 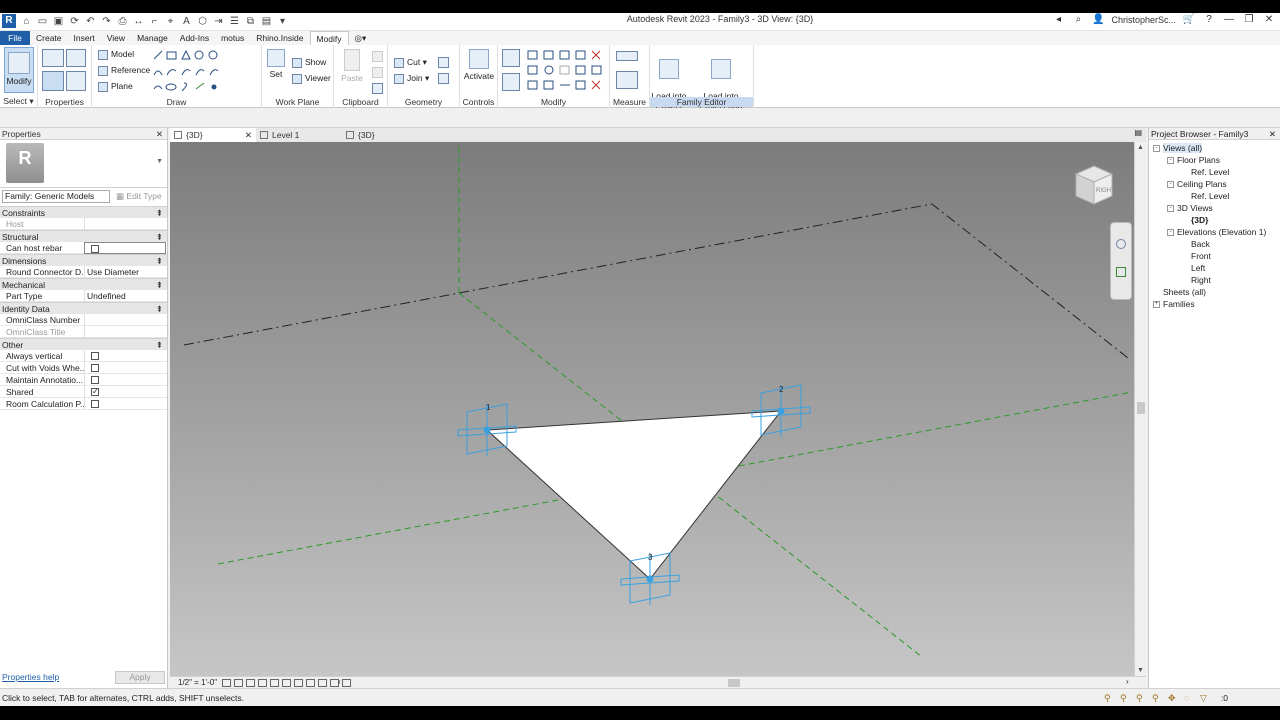 What do you see at coordinates (1214, 208) in the screenshot?
I see `browser-node: -3D Views` at bounding box center [1214, 208].